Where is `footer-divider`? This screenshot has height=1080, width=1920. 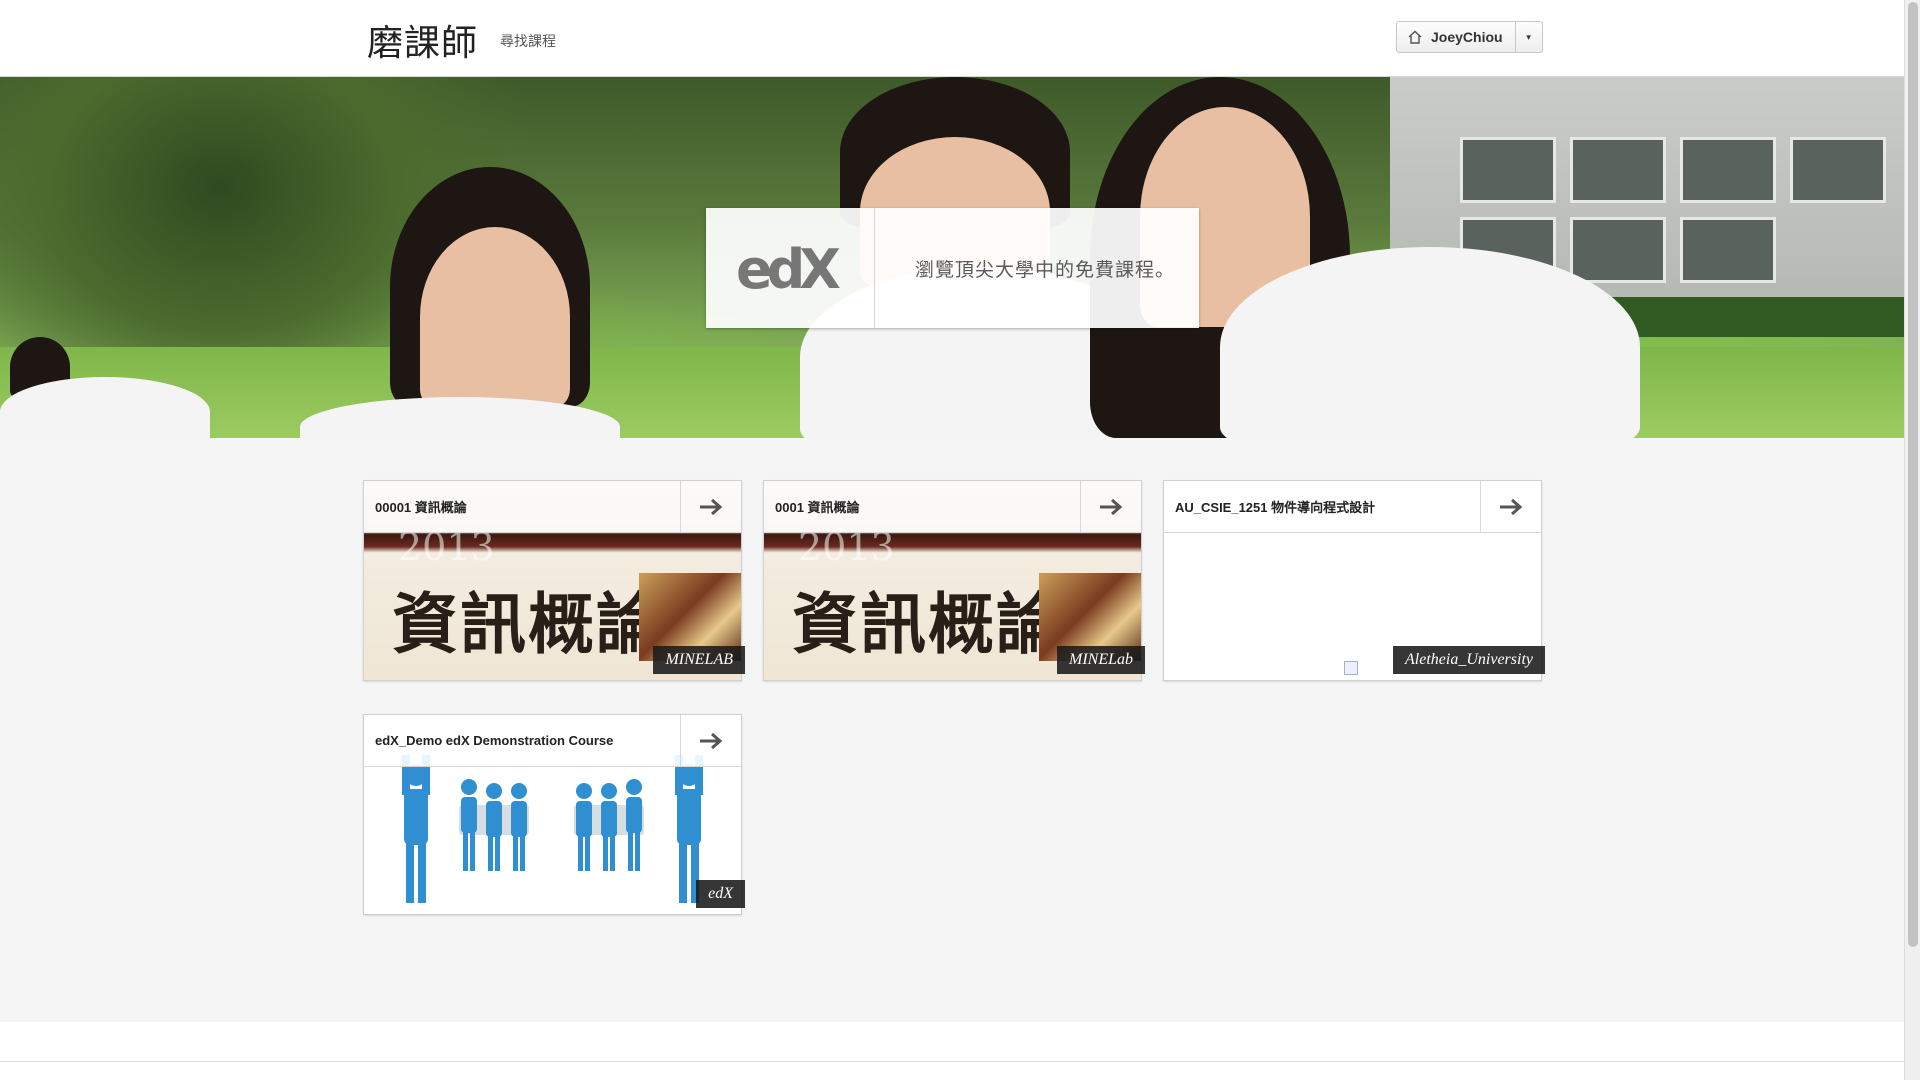 footer-divider is located at coordinates (952, 1061).